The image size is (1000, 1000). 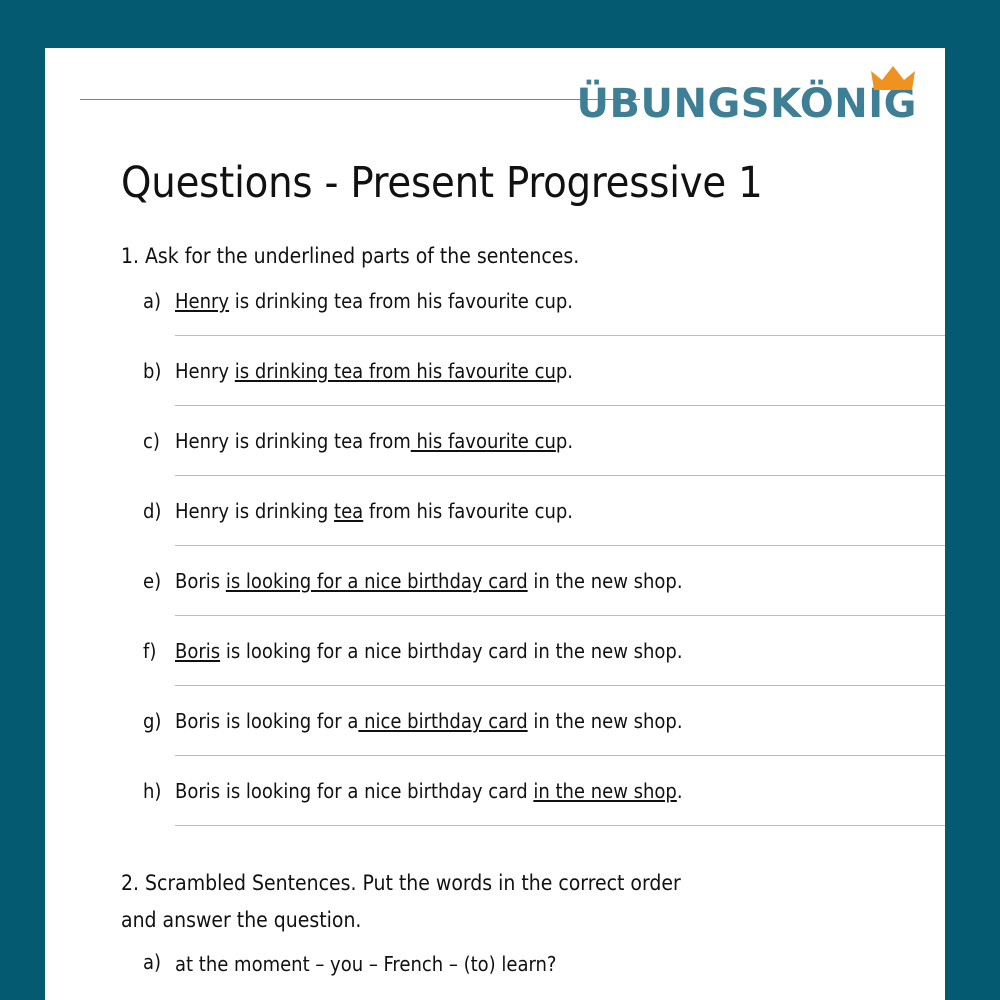 I want to click on page-header: ÜBUNGSKÖNIG, so click(x=495, y=87).